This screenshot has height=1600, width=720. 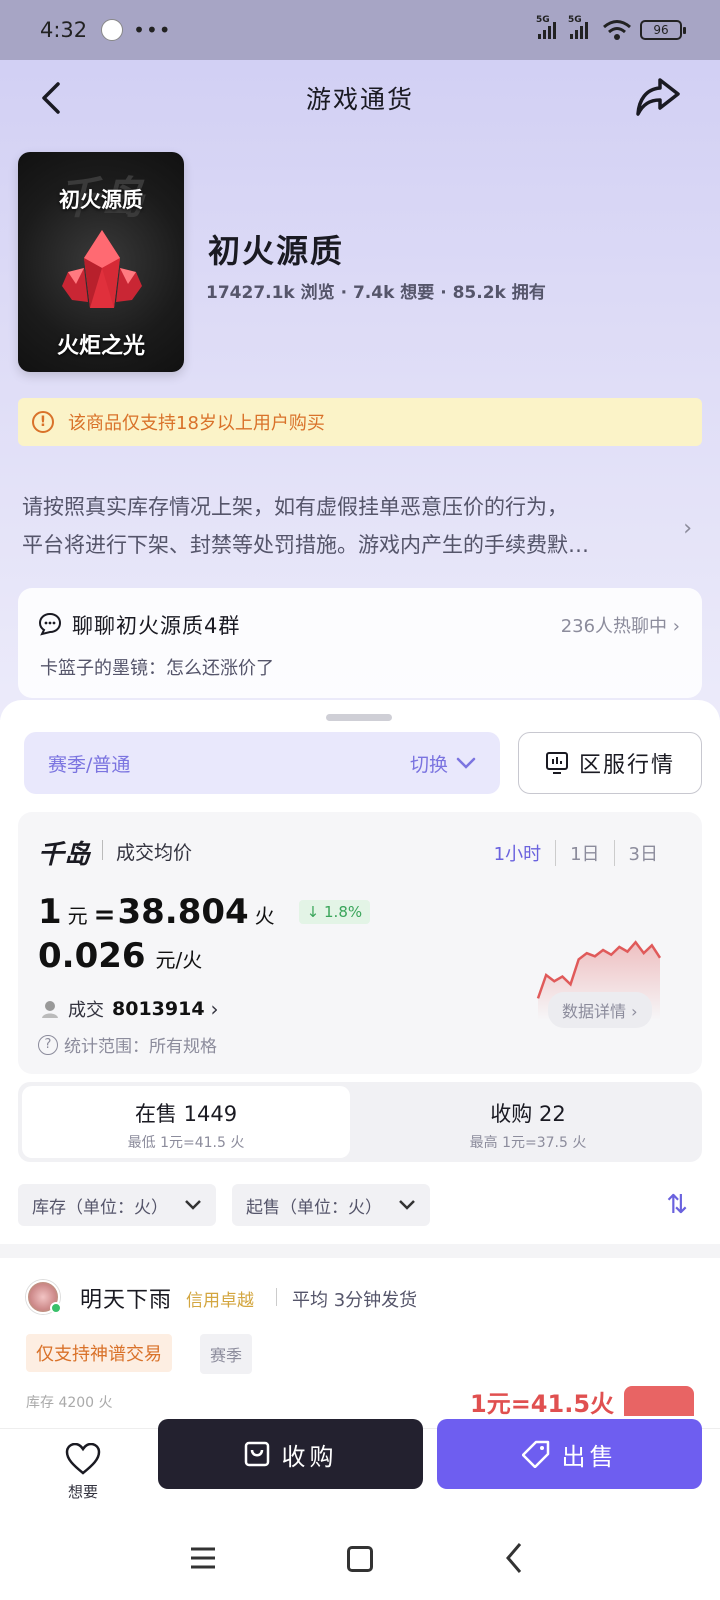 What do you see at coordinates (359, 717) in the screenshot?
I see `sheet-drag-handle` at bounding box center [359, 717].